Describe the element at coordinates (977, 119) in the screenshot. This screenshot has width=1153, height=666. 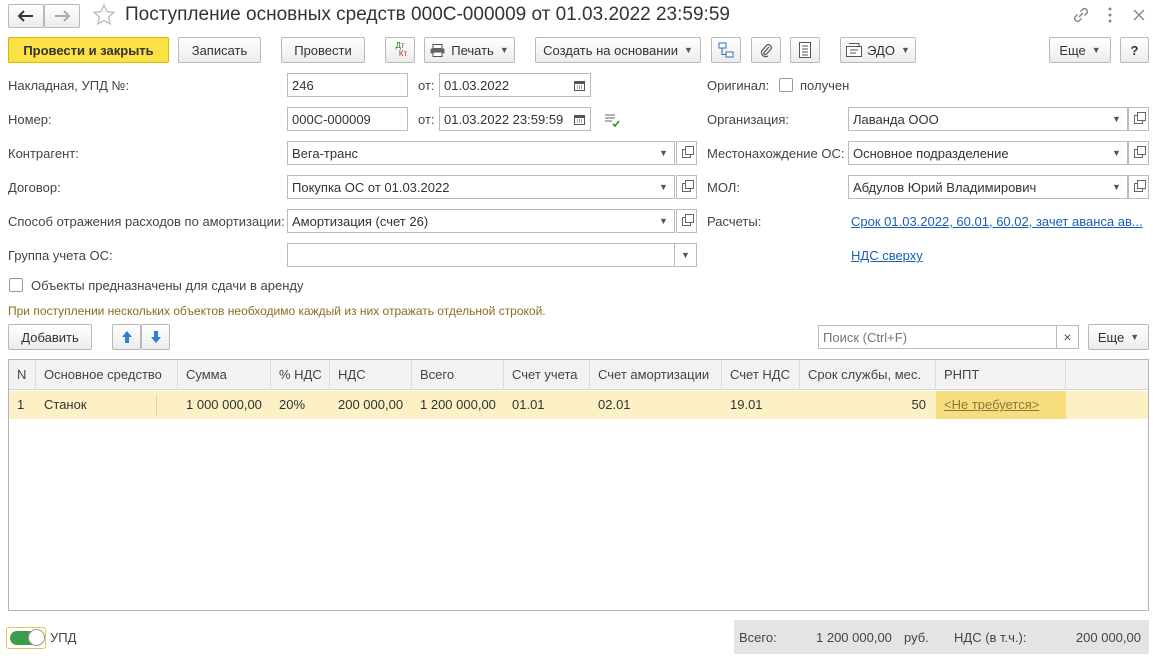
I see `organization-input: Лаванда ООО` at that location.